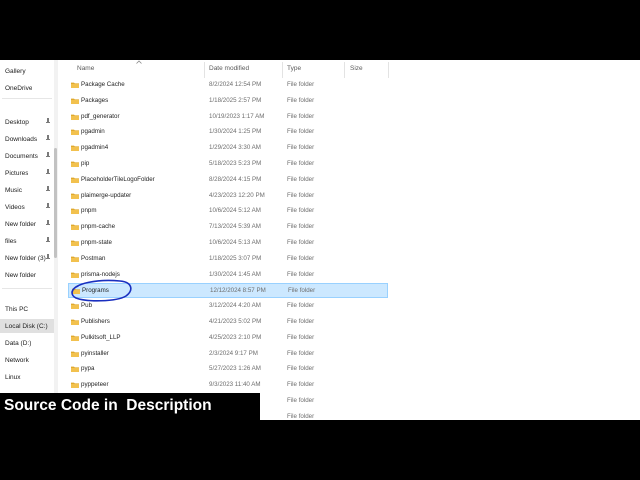  I want to click on file-row: pnpm-cache 7/13/2024 5:39 AM File folder, so click(228, 227).